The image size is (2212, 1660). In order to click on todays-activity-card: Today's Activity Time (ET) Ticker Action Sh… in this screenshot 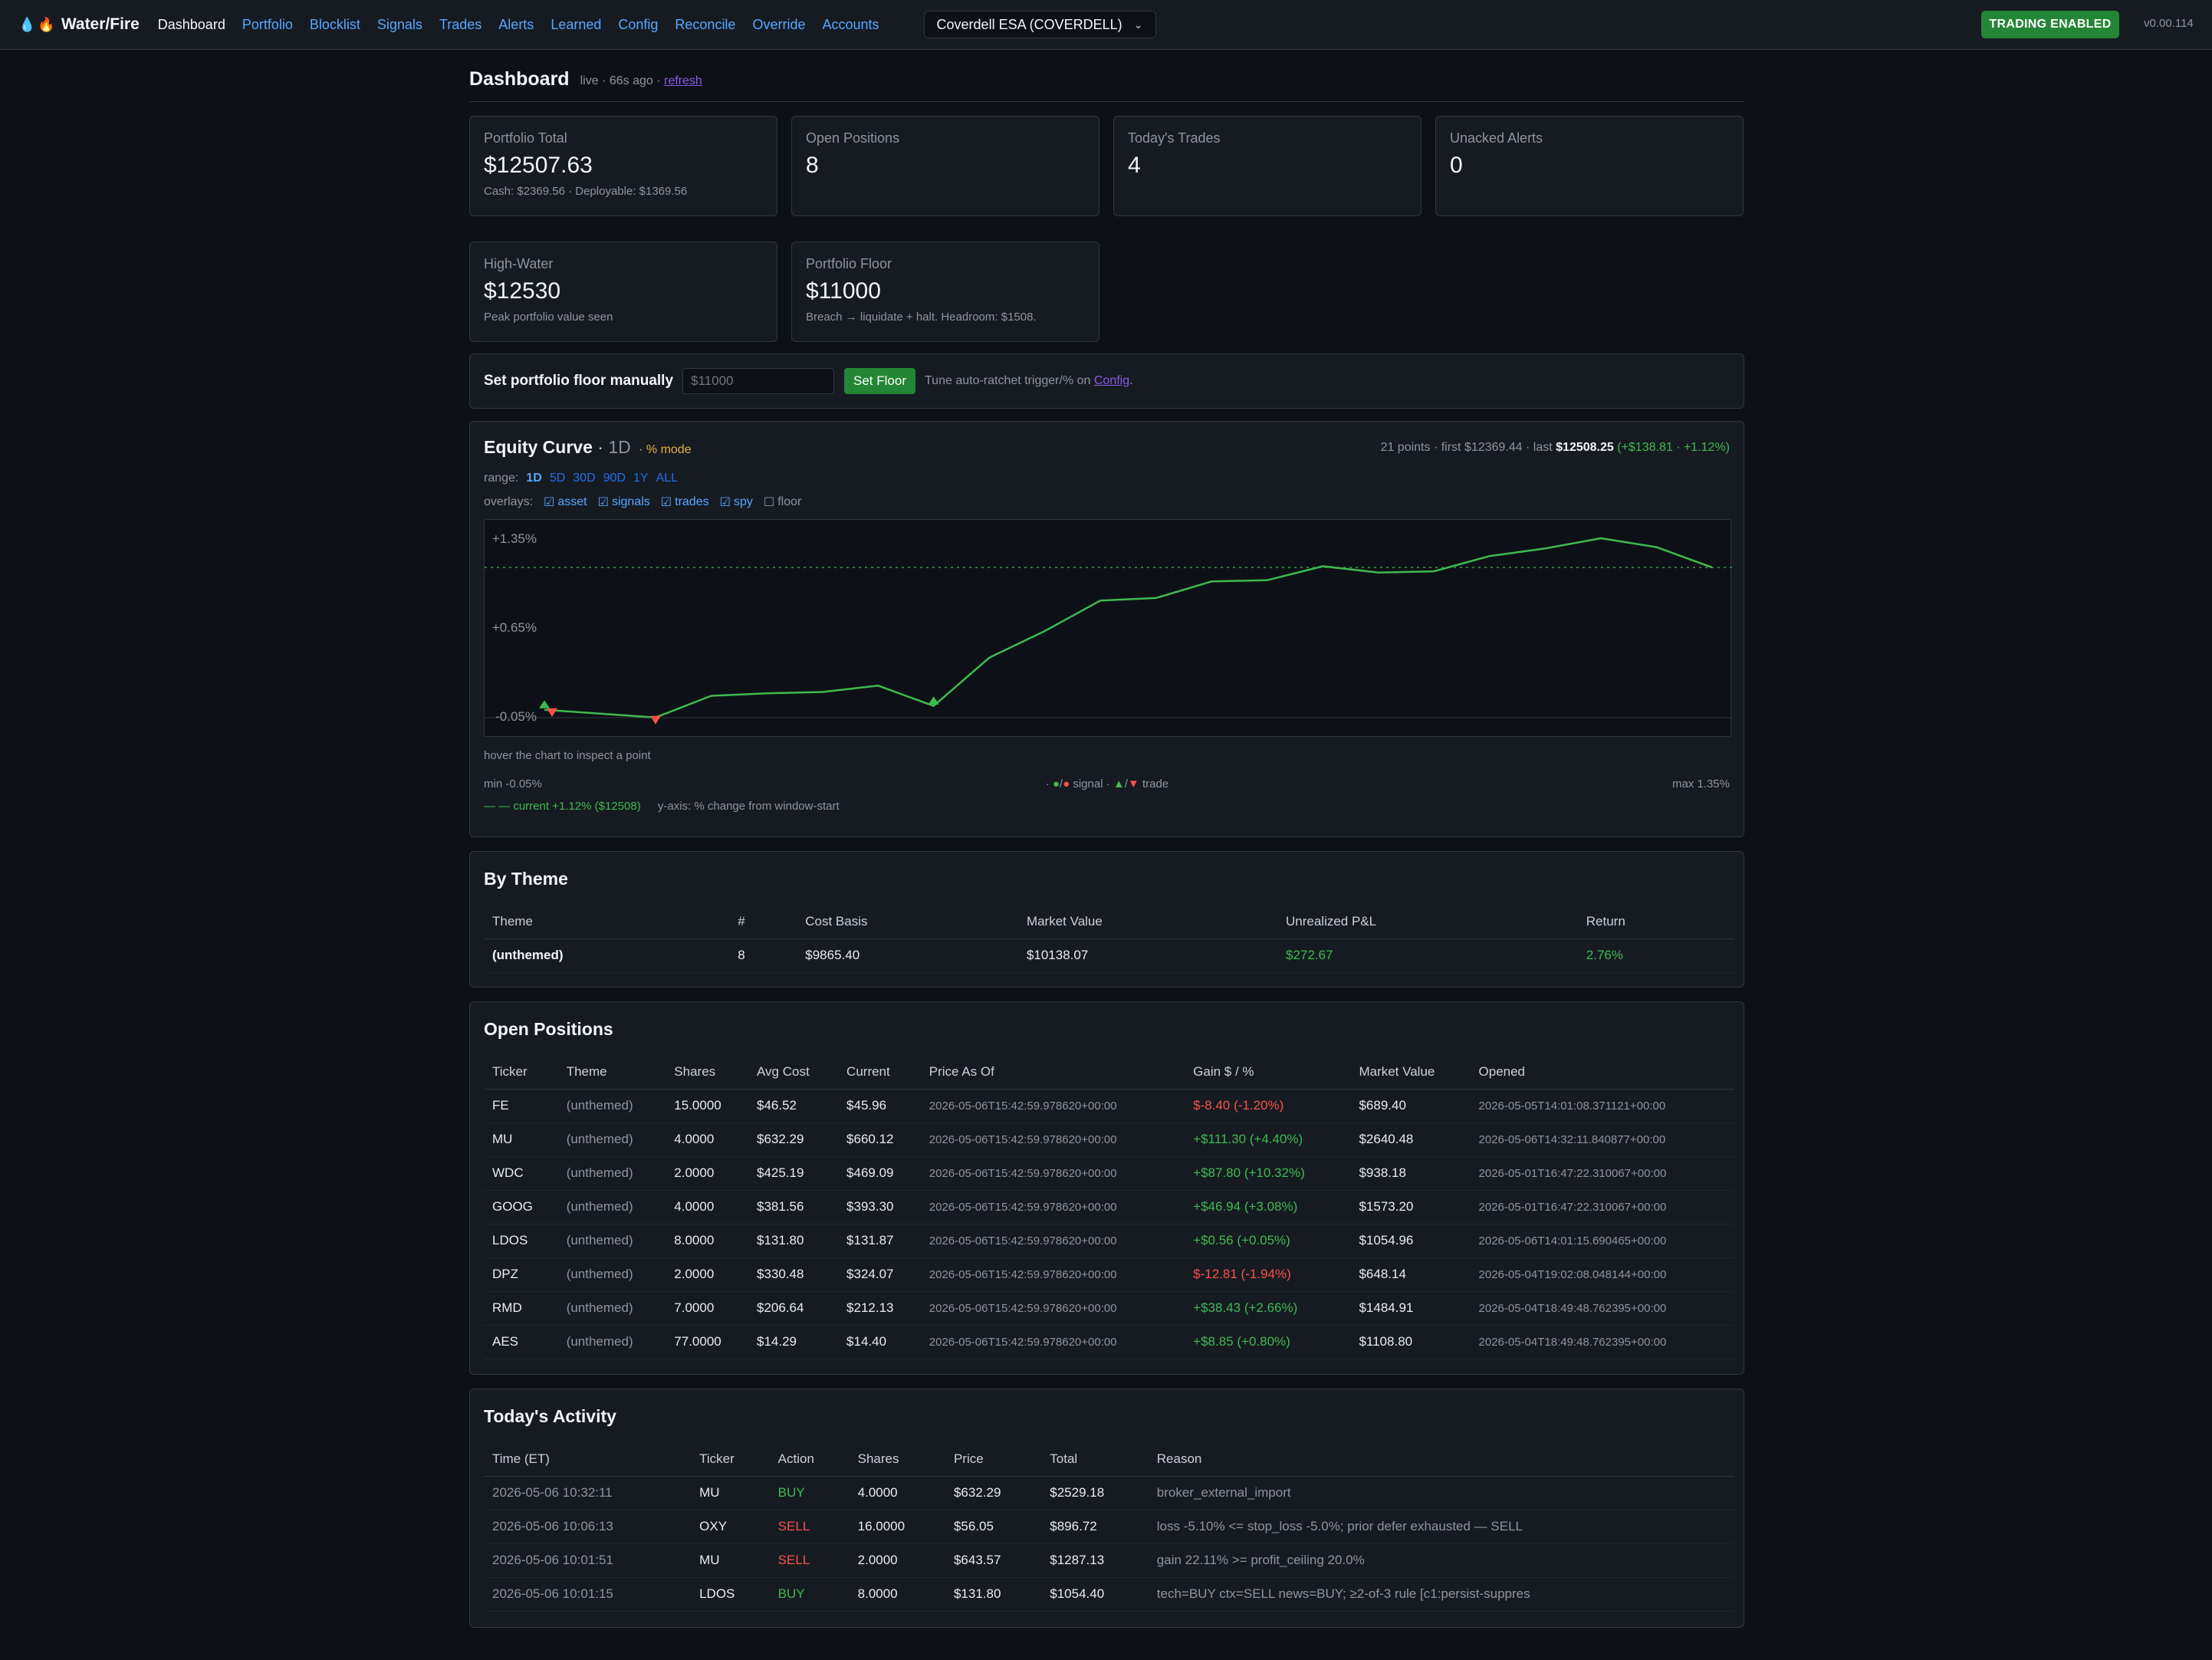, I will do `click(1106, 1508)`.